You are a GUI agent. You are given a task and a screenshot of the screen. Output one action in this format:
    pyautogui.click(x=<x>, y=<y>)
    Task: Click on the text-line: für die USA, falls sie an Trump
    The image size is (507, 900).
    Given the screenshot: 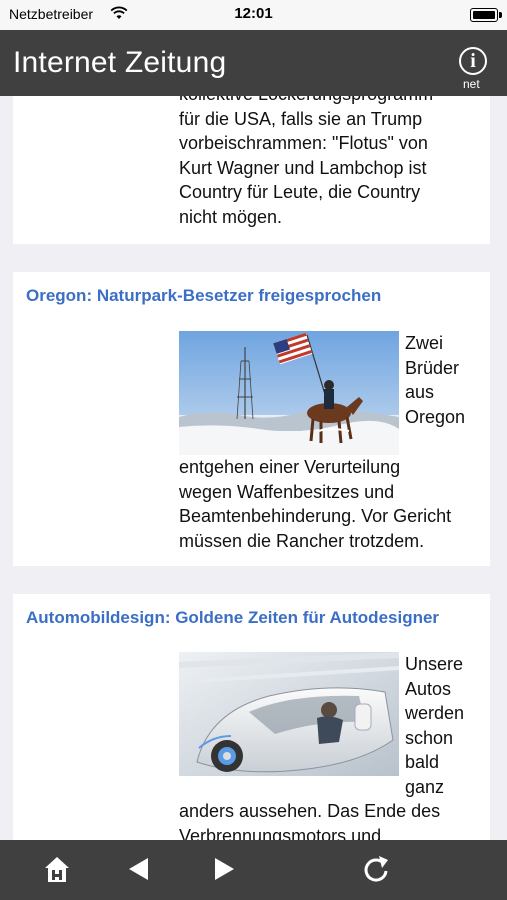 What is the action you would take?
    pyautogui.click(x=301, y=118)
    